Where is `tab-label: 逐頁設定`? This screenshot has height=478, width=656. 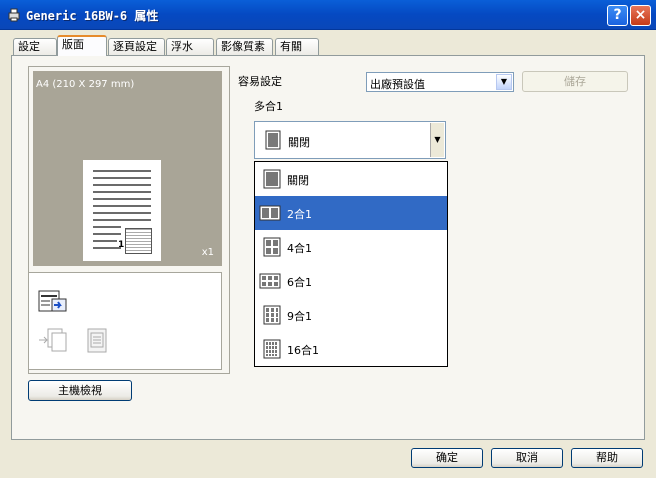 tab-label: 逐頁設定 is located at coordinates (135, 46).